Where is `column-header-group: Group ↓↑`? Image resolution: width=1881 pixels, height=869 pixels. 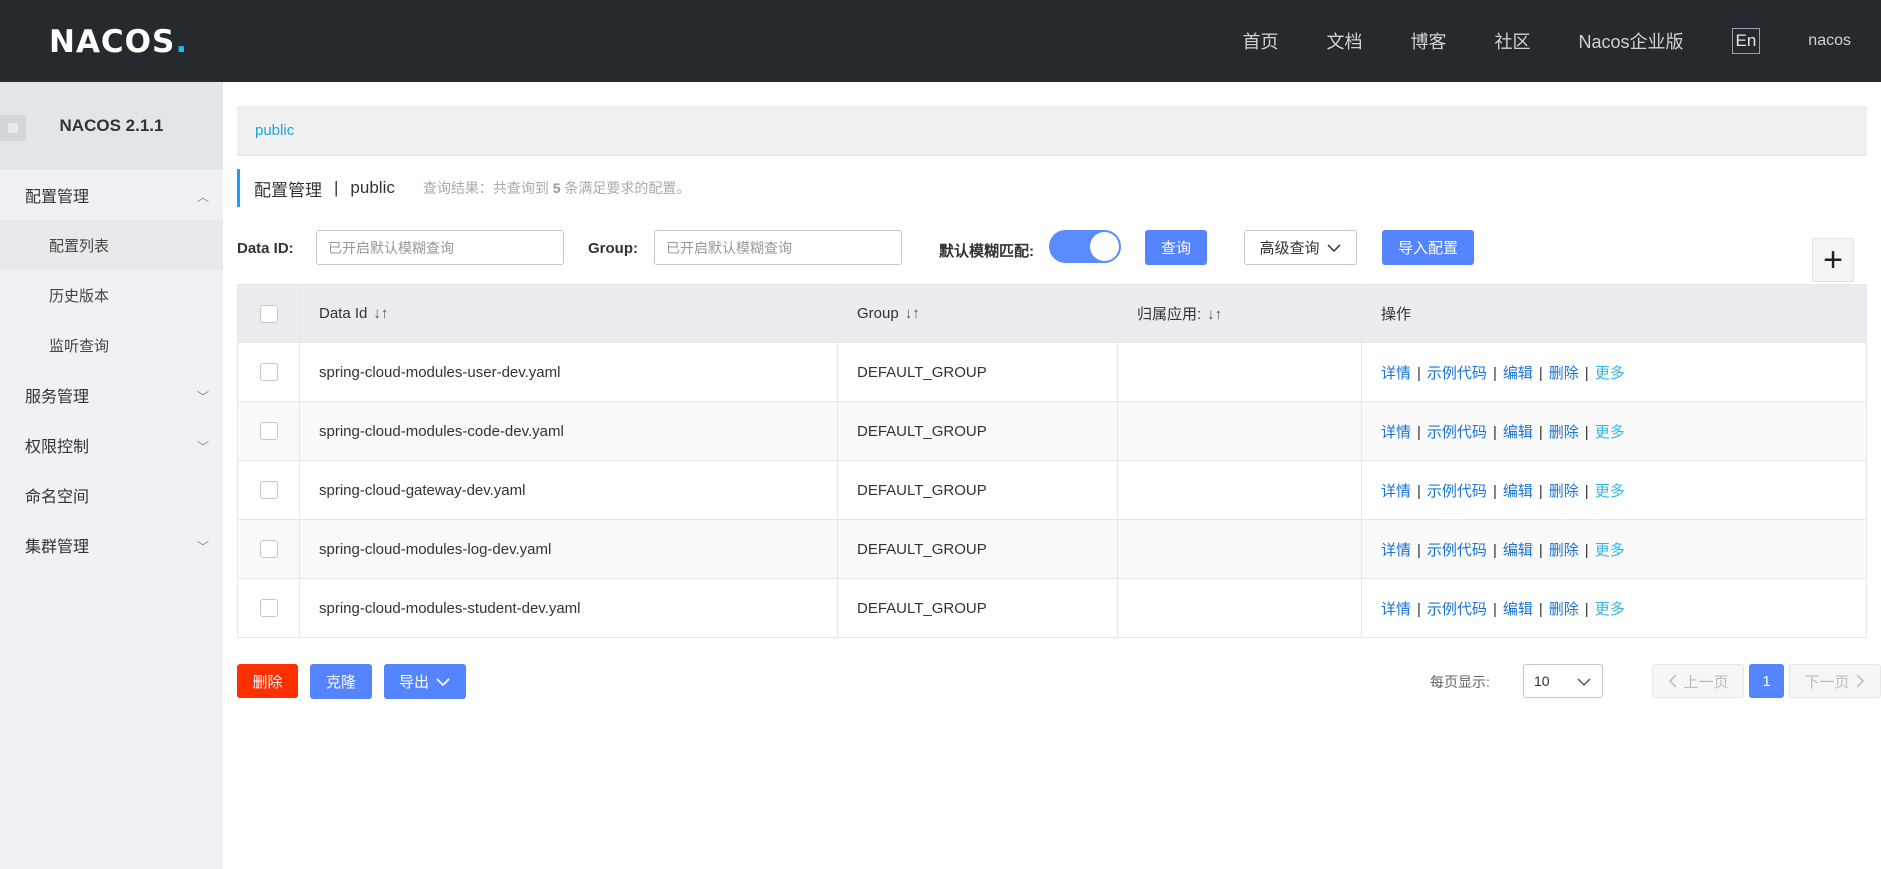
column-header-group: Group ↓↑ is located at coordinates (977, 313).